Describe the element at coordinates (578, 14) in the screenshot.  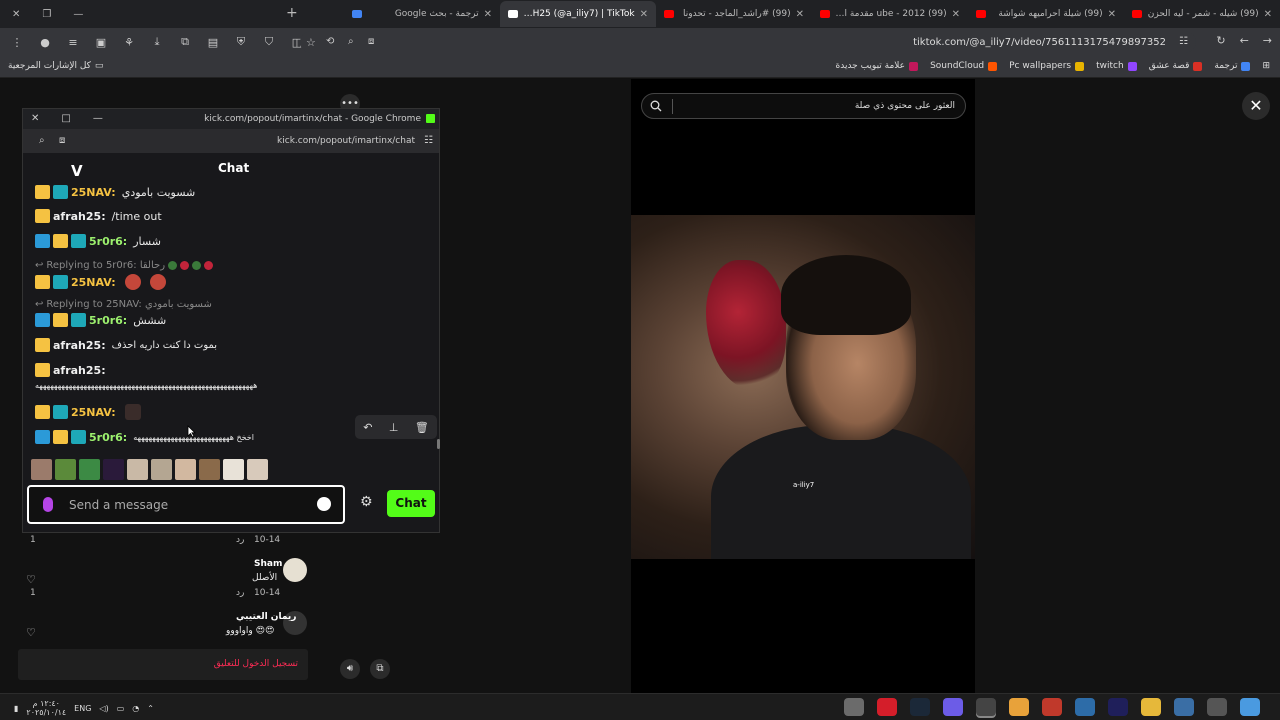
I see `browser-tab-active: AFRAH25 (@a_iliy7) | TikTok✕` at that location.